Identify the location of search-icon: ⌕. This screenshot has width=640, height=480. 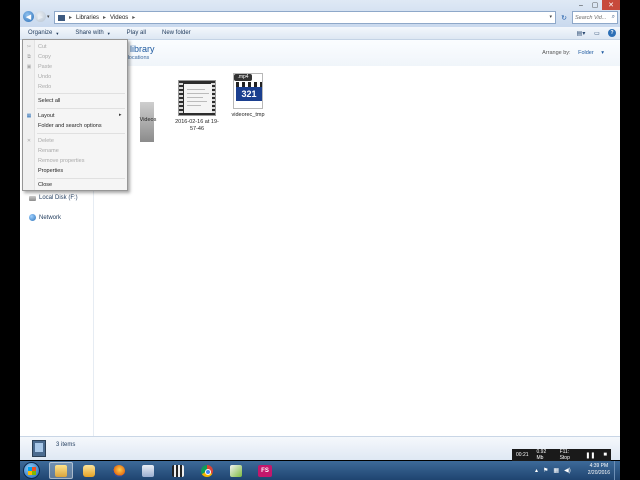
(613, 17).